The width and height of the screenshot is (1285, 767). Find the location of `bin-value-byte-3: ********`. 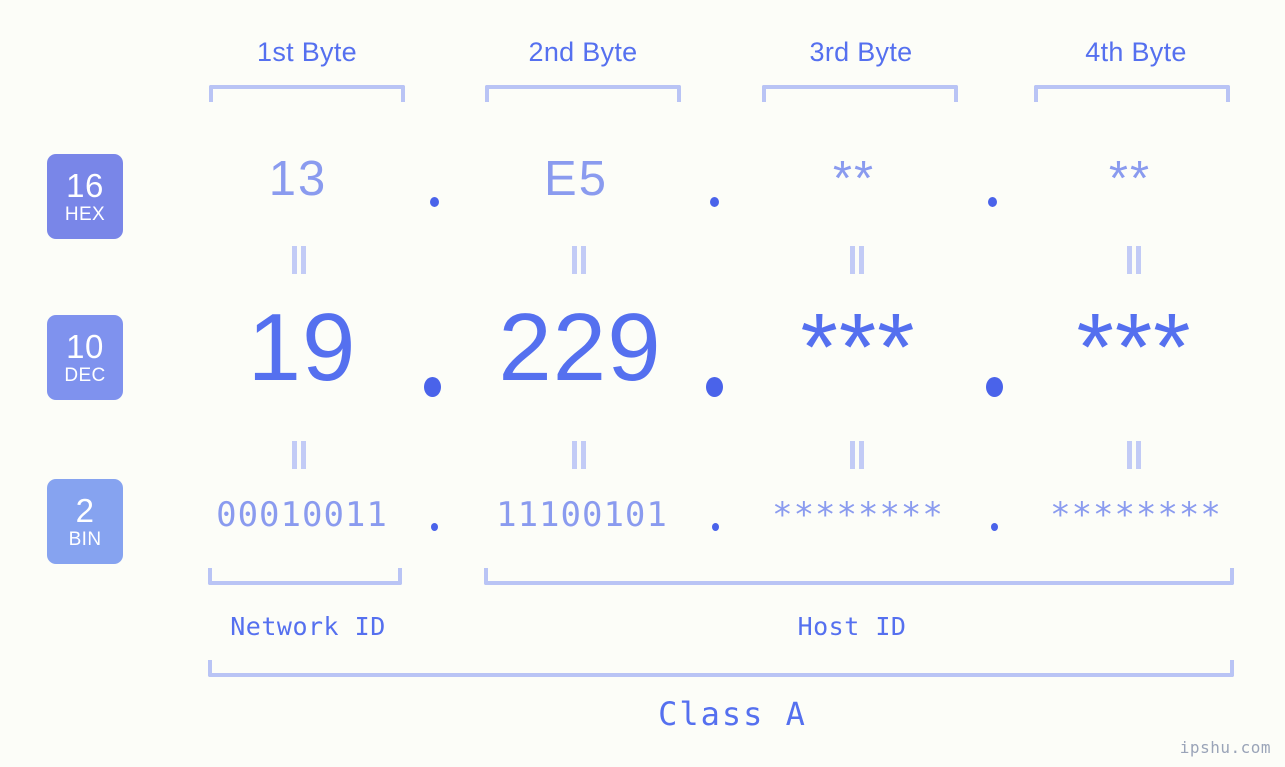

bin-value-byte-3: ******** is located at coordinates (858, 515).